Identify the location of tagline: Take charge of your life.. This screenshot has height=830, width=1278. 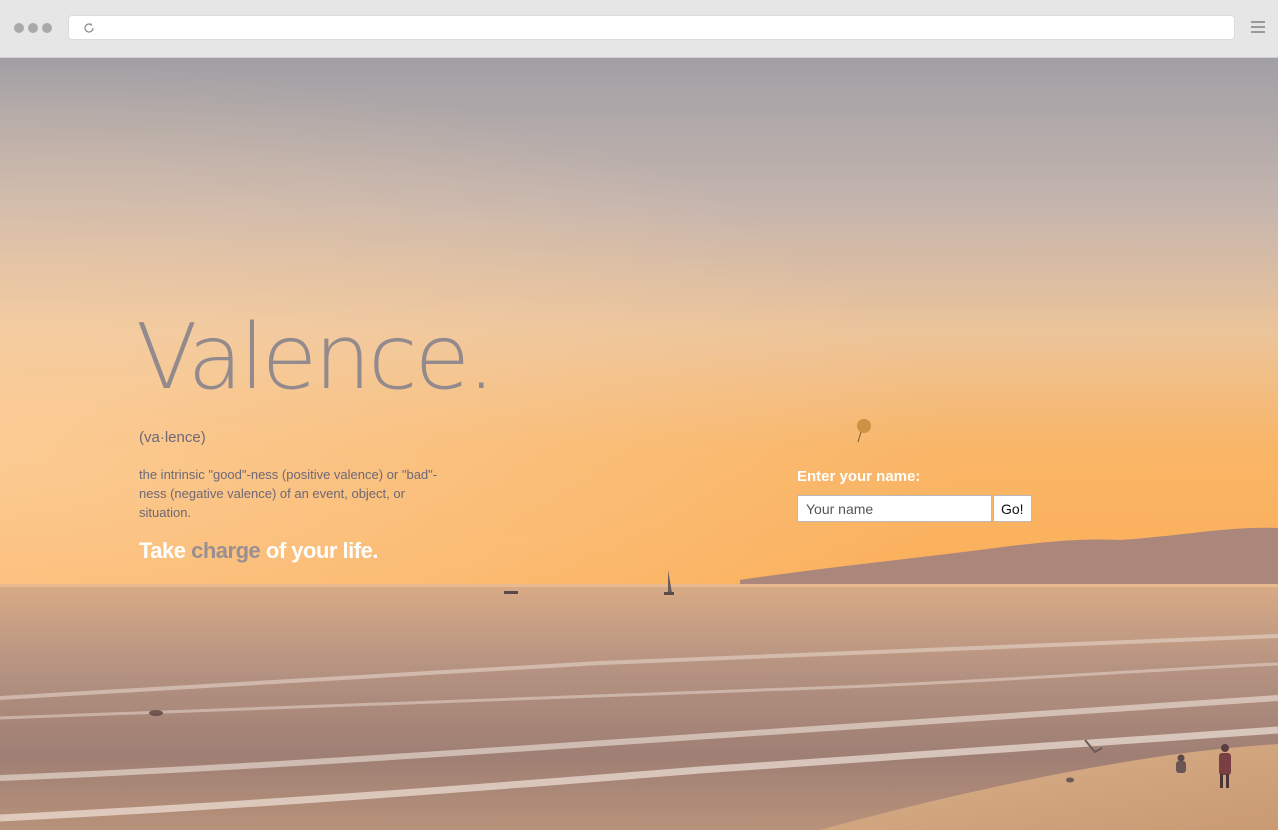
(258, 551).